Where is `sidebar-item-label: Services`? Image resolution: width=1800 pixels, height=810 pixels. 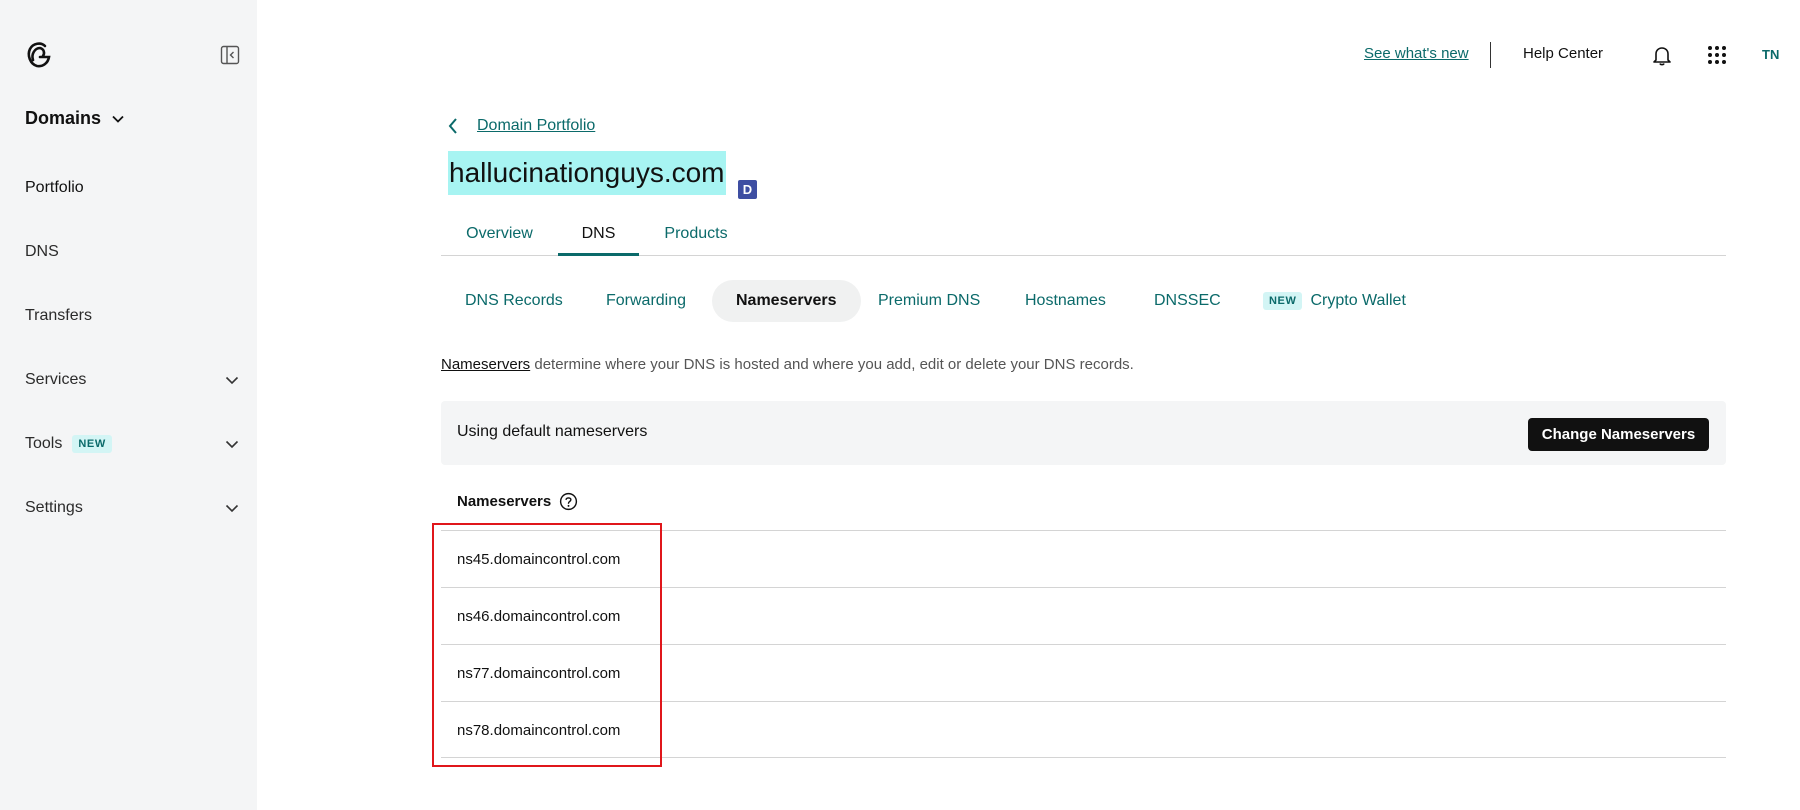
sidebar-item-label: Services is located at coordinates (56, 379).